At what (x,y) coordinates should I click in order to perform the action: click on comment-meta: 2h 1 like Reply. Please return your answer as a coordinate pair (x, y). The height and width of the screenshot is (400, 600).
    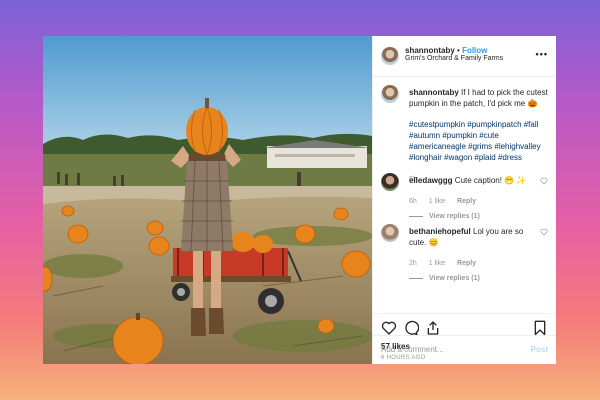
    Looking at the image, I should click on (475, 263).